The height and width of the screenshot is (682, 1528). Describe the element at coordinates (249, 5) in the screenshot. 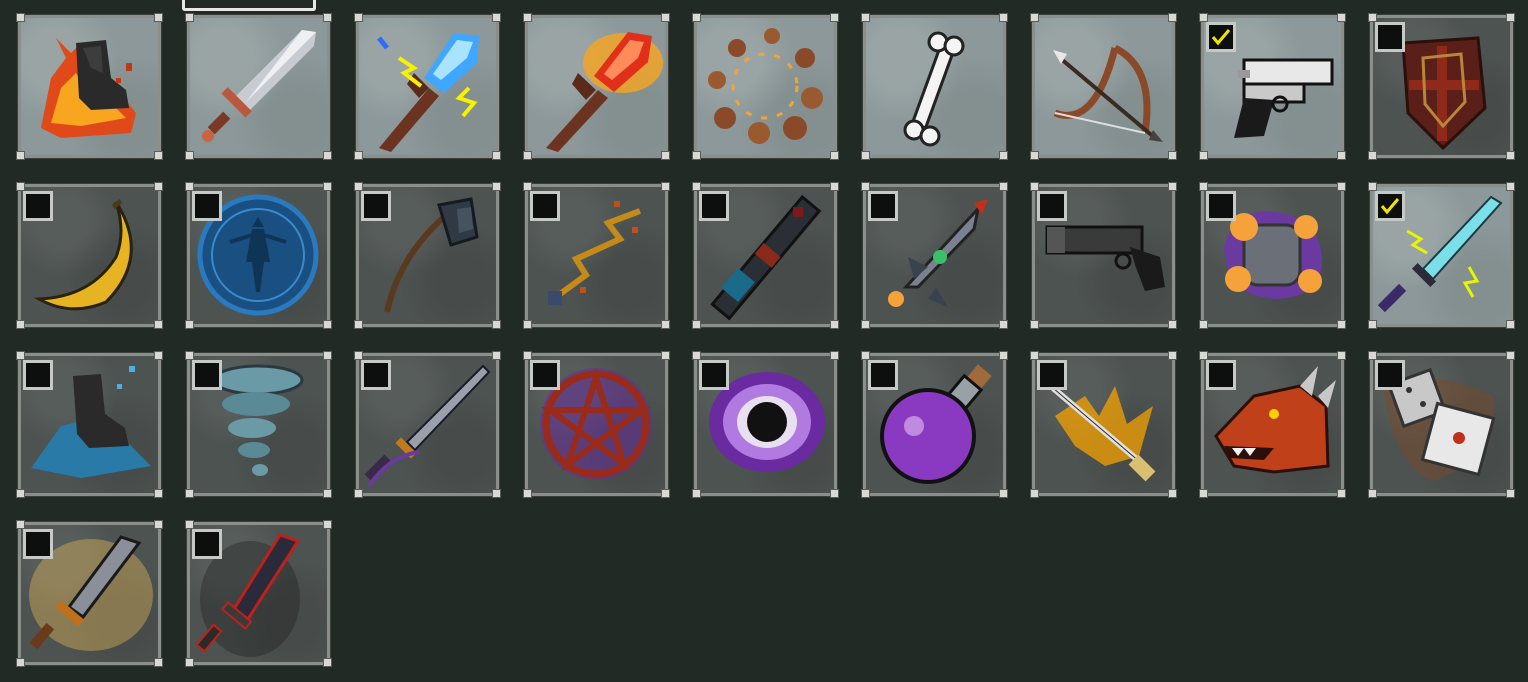

I see `top-tab-bracket` at that location.